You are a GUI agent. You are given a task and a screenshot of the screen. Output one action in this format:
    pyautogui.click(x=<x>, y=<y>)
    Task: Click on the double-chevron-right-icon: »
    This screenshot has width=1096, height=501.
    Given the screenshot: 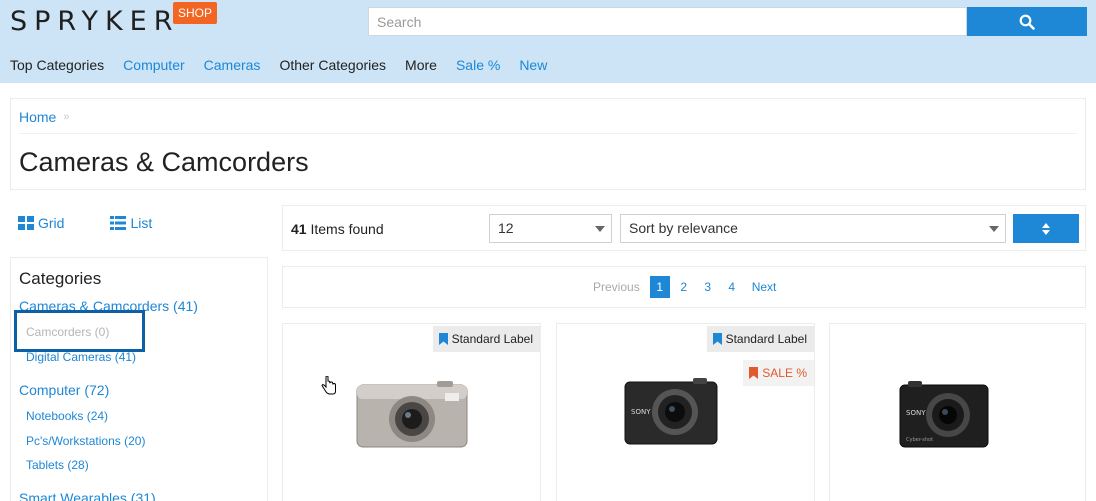 What is the action you would take?
    pyautogui.click(x=66, y=117)
    